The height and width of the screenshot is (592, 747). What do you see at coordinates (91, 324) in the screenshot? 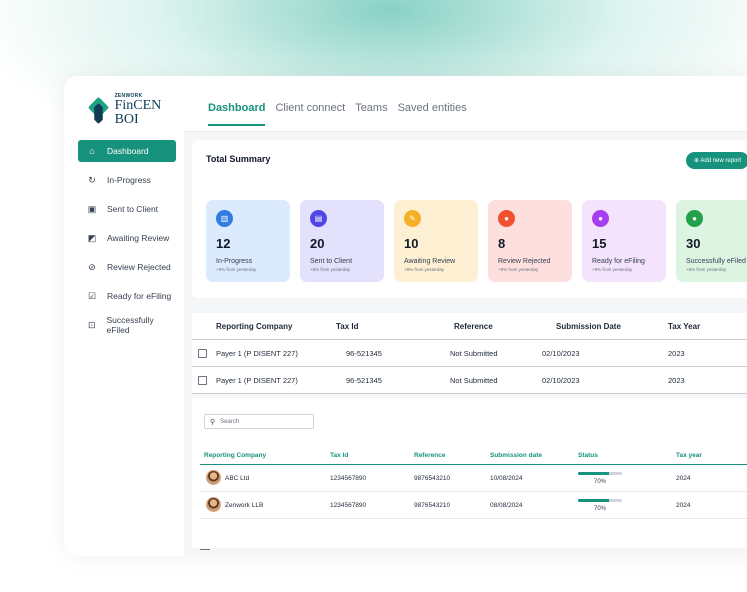
I see `efiled-icon: ⊡` at bounding box center [91, 324].